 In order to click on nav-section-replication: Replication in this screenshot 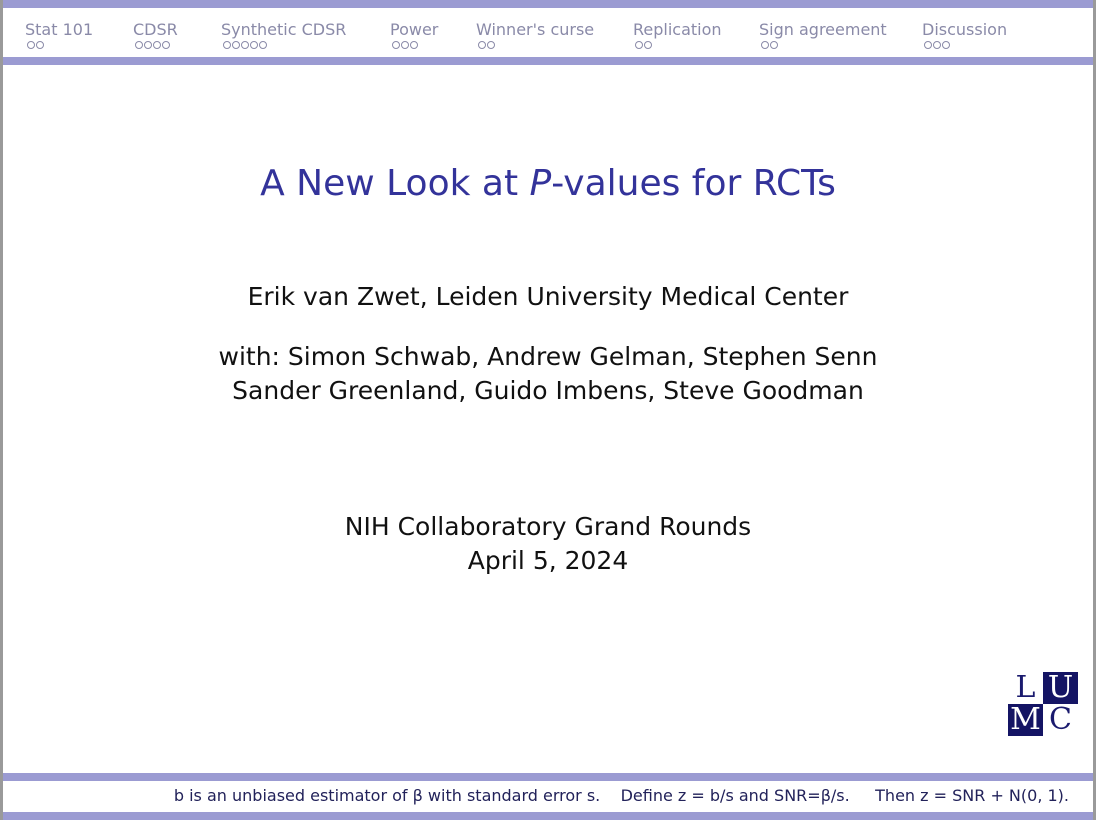, I will do `click(677, 34)`.